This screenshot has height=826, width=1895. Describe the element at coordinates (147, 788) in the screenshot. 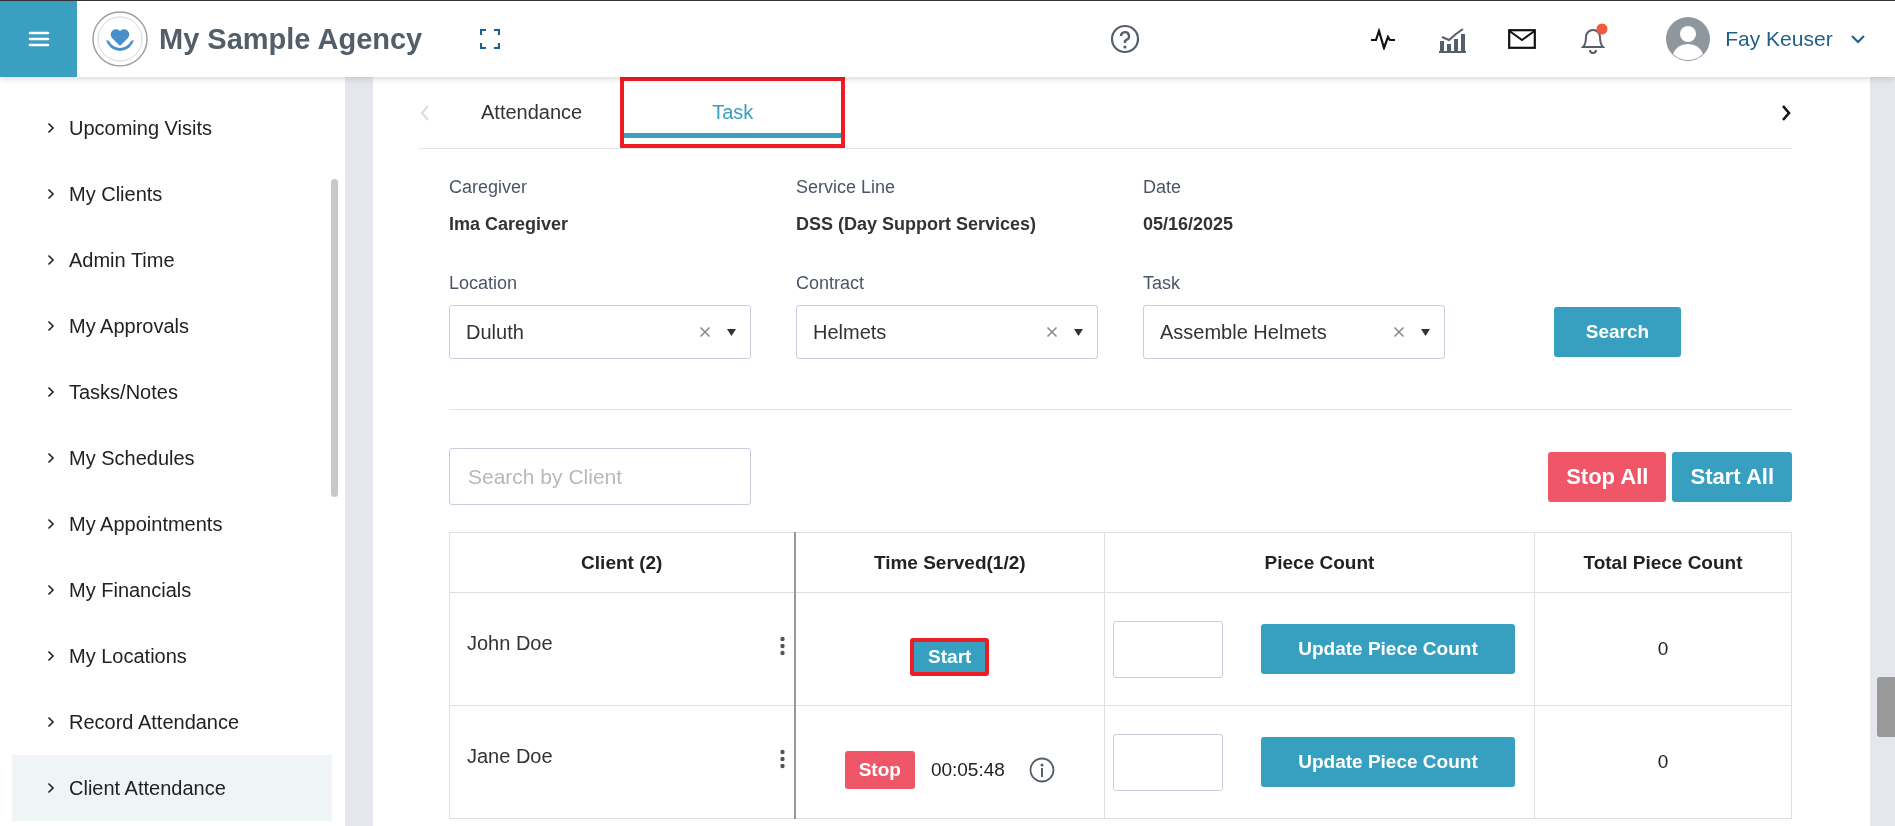

I see `sidebar-item-label: Client Attendance` at that location.